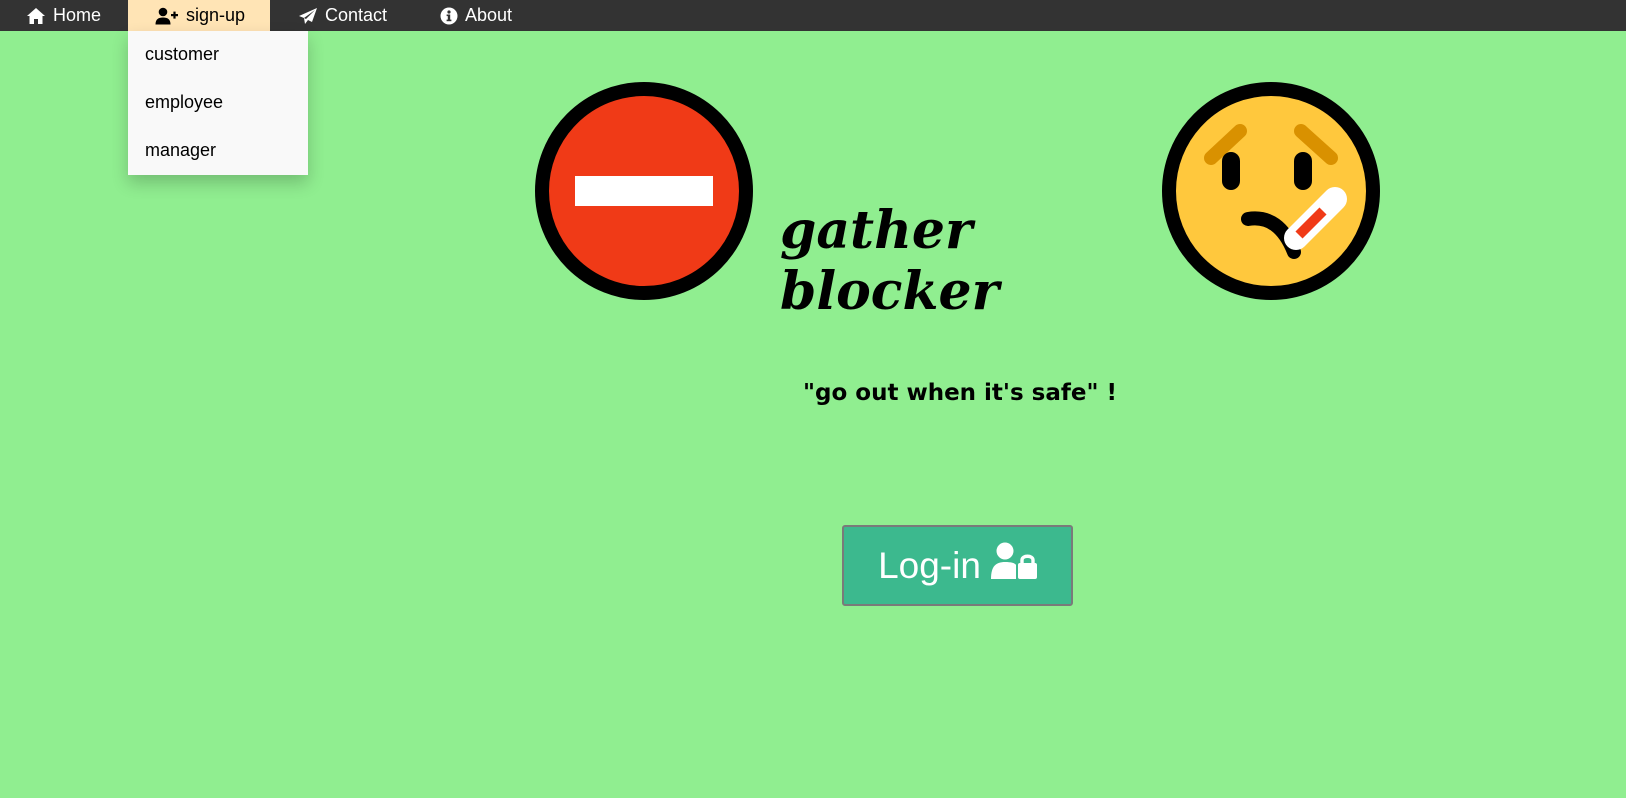  Describe the element at coordinates (449, 16) in the screenshot. I see `info-circle-icon` at that location.